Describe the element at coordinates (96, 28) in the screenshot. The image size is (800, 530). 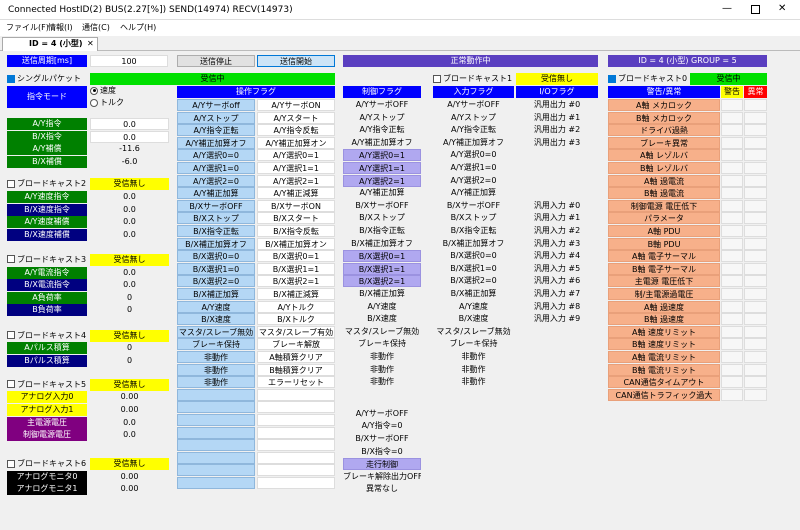
I see `menu-comm: 通信(C)` at that location.